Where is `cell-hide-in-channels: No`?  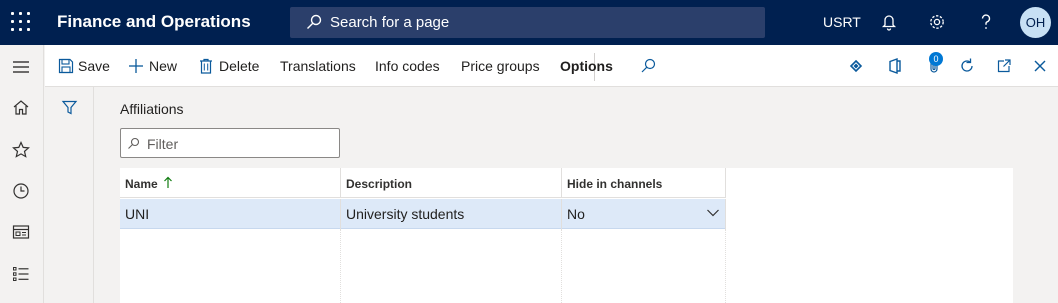
cell-hide-in-channels: No is located at coordinates (644, 214).